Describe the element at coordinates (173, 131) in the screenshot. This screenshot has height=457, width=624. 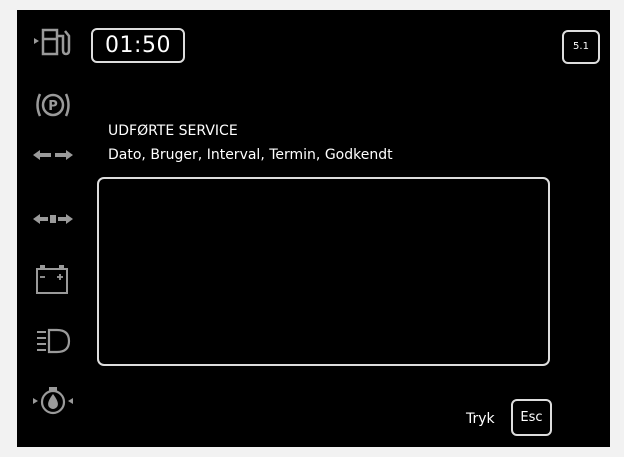
I see `page-title: UDFØRTE SERVICE` at that location.